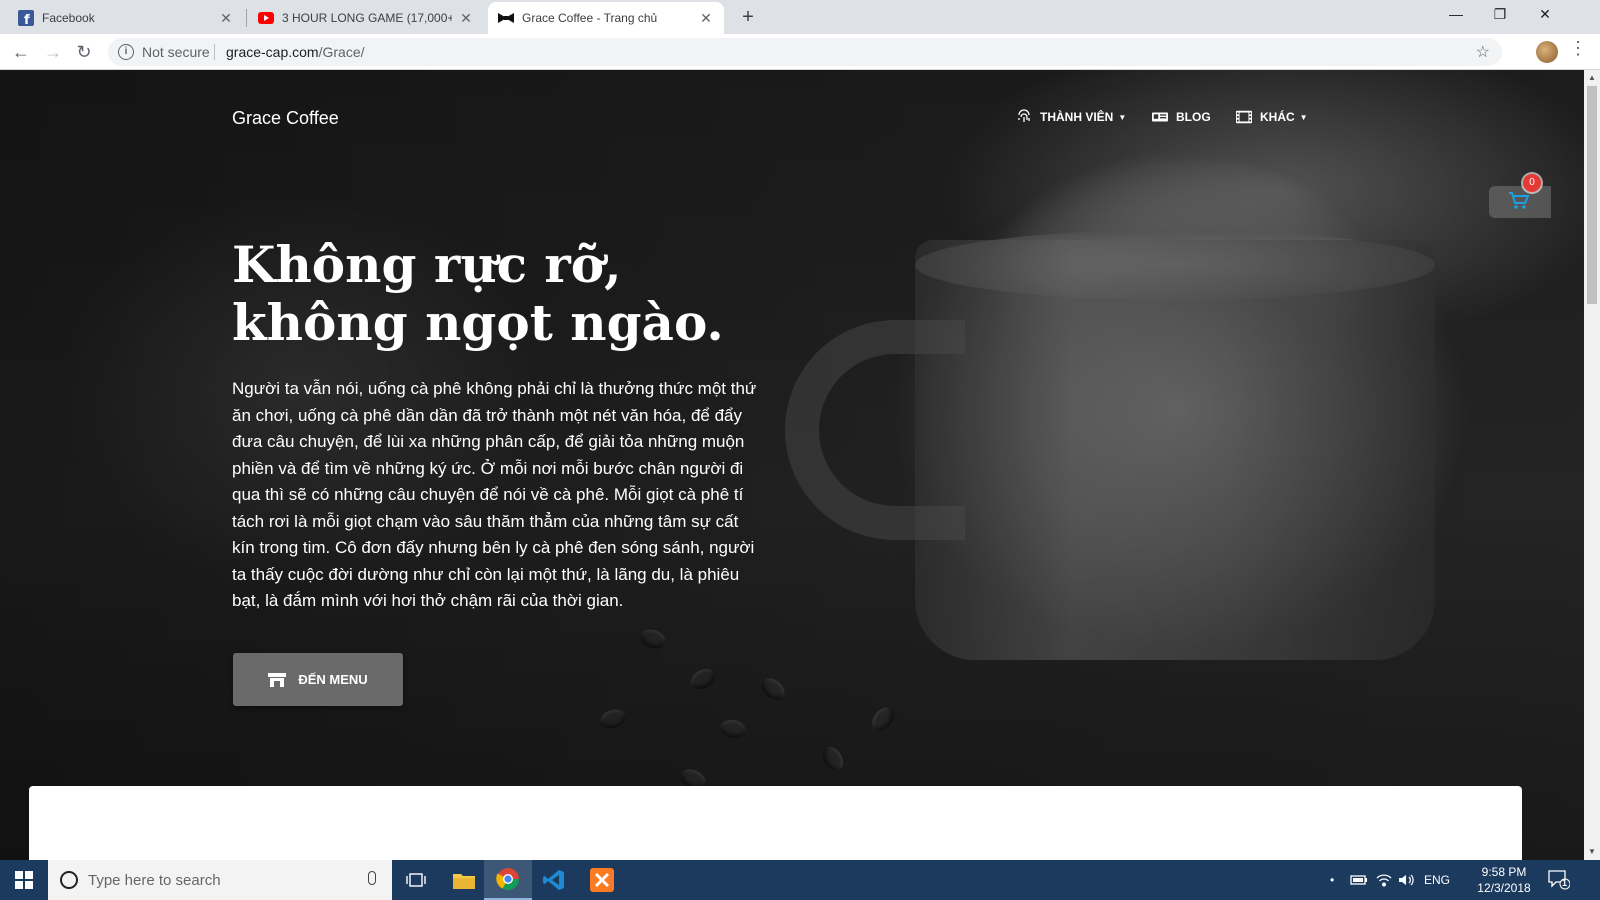 This screenshot has height=900, width=1600. I want to click on cart-count-badge: 0, so click(1532, 183).